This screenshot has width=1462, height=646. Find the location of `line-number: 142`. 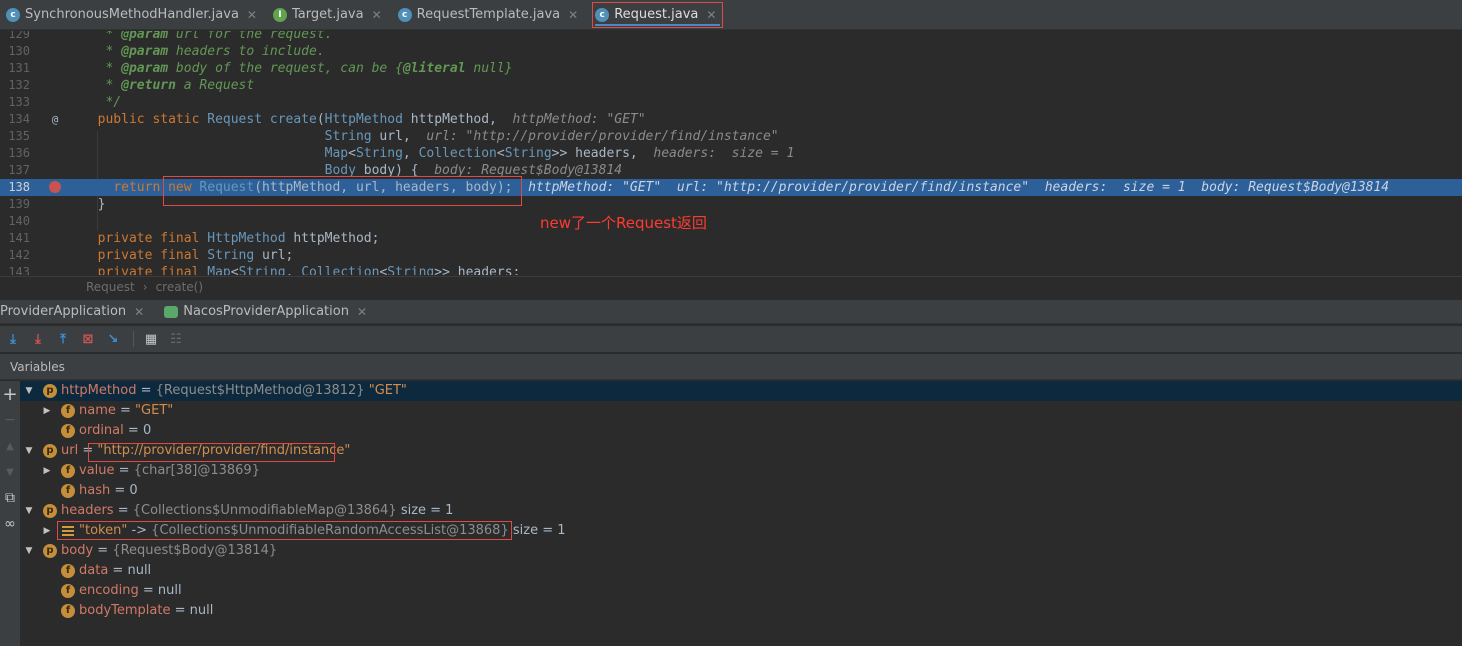

line-number: 142 is located at coordinates (15, 255).